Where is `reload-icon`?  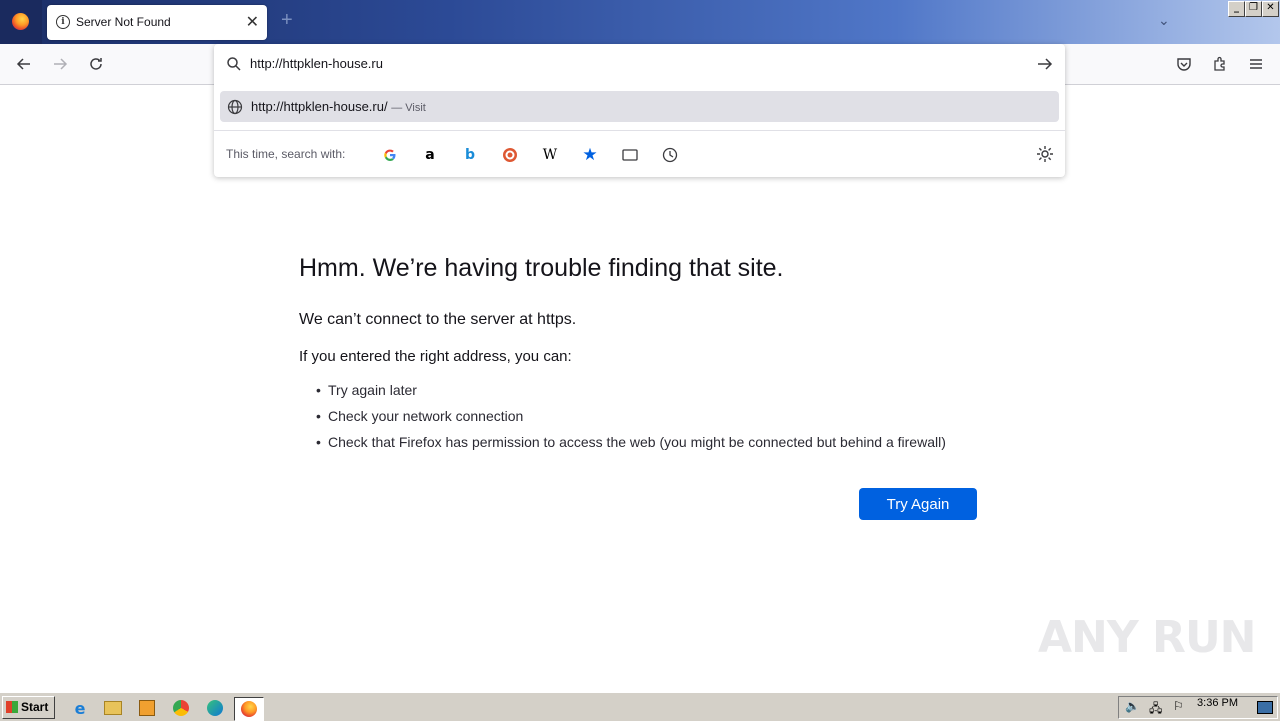 reload-icon is located at coordinates (96, 64).